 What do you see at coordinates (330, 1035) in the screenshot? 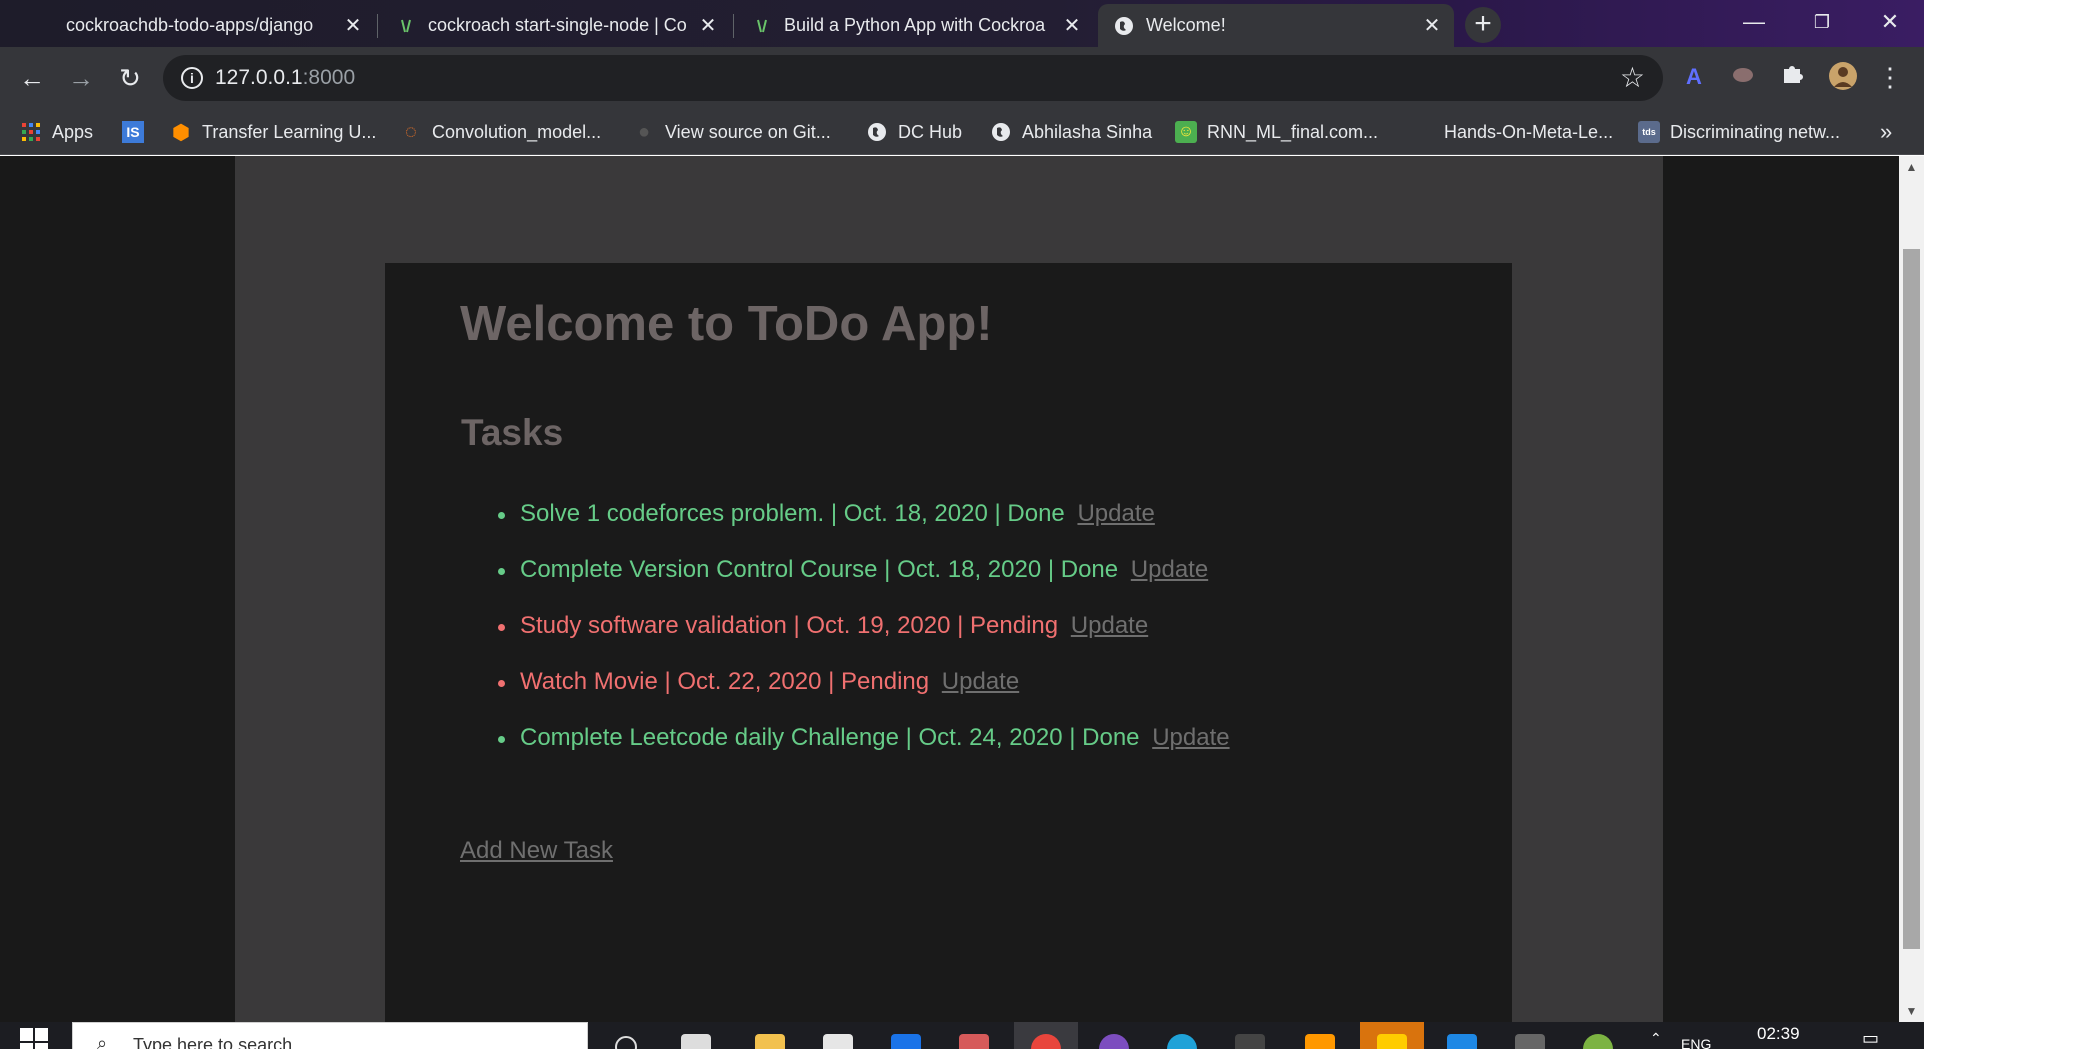
I see `taskbar-search-input: ⌕ Type here to search` at bounding box center [330, 1035].